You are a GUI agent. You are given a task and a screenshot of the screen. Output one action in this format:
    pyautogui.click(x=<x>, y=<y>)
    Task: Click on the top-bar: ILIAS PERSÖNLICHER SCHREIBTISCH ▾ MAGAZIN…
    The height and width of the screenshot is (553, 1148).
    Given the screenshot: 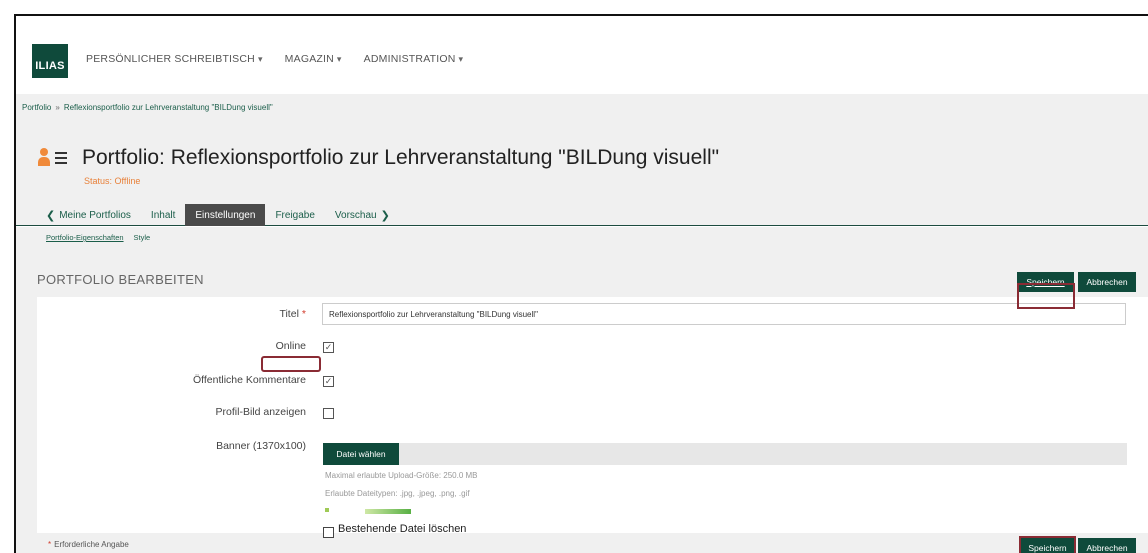 What is the action you would take?
    pyautogui.click(x=582, y=55)
    